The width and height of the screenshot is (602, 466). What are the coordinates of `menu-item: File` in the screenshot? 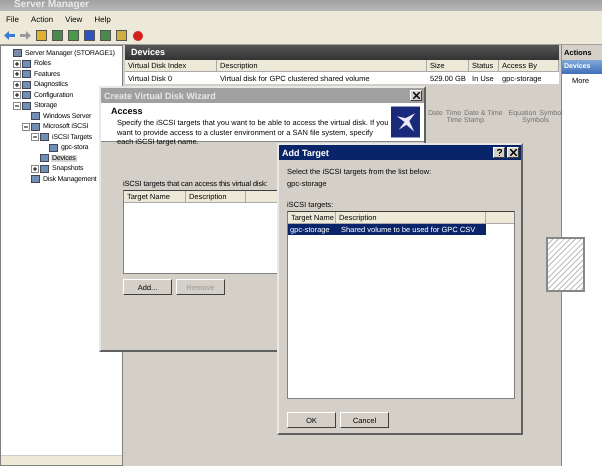 It's located at (12, 19).